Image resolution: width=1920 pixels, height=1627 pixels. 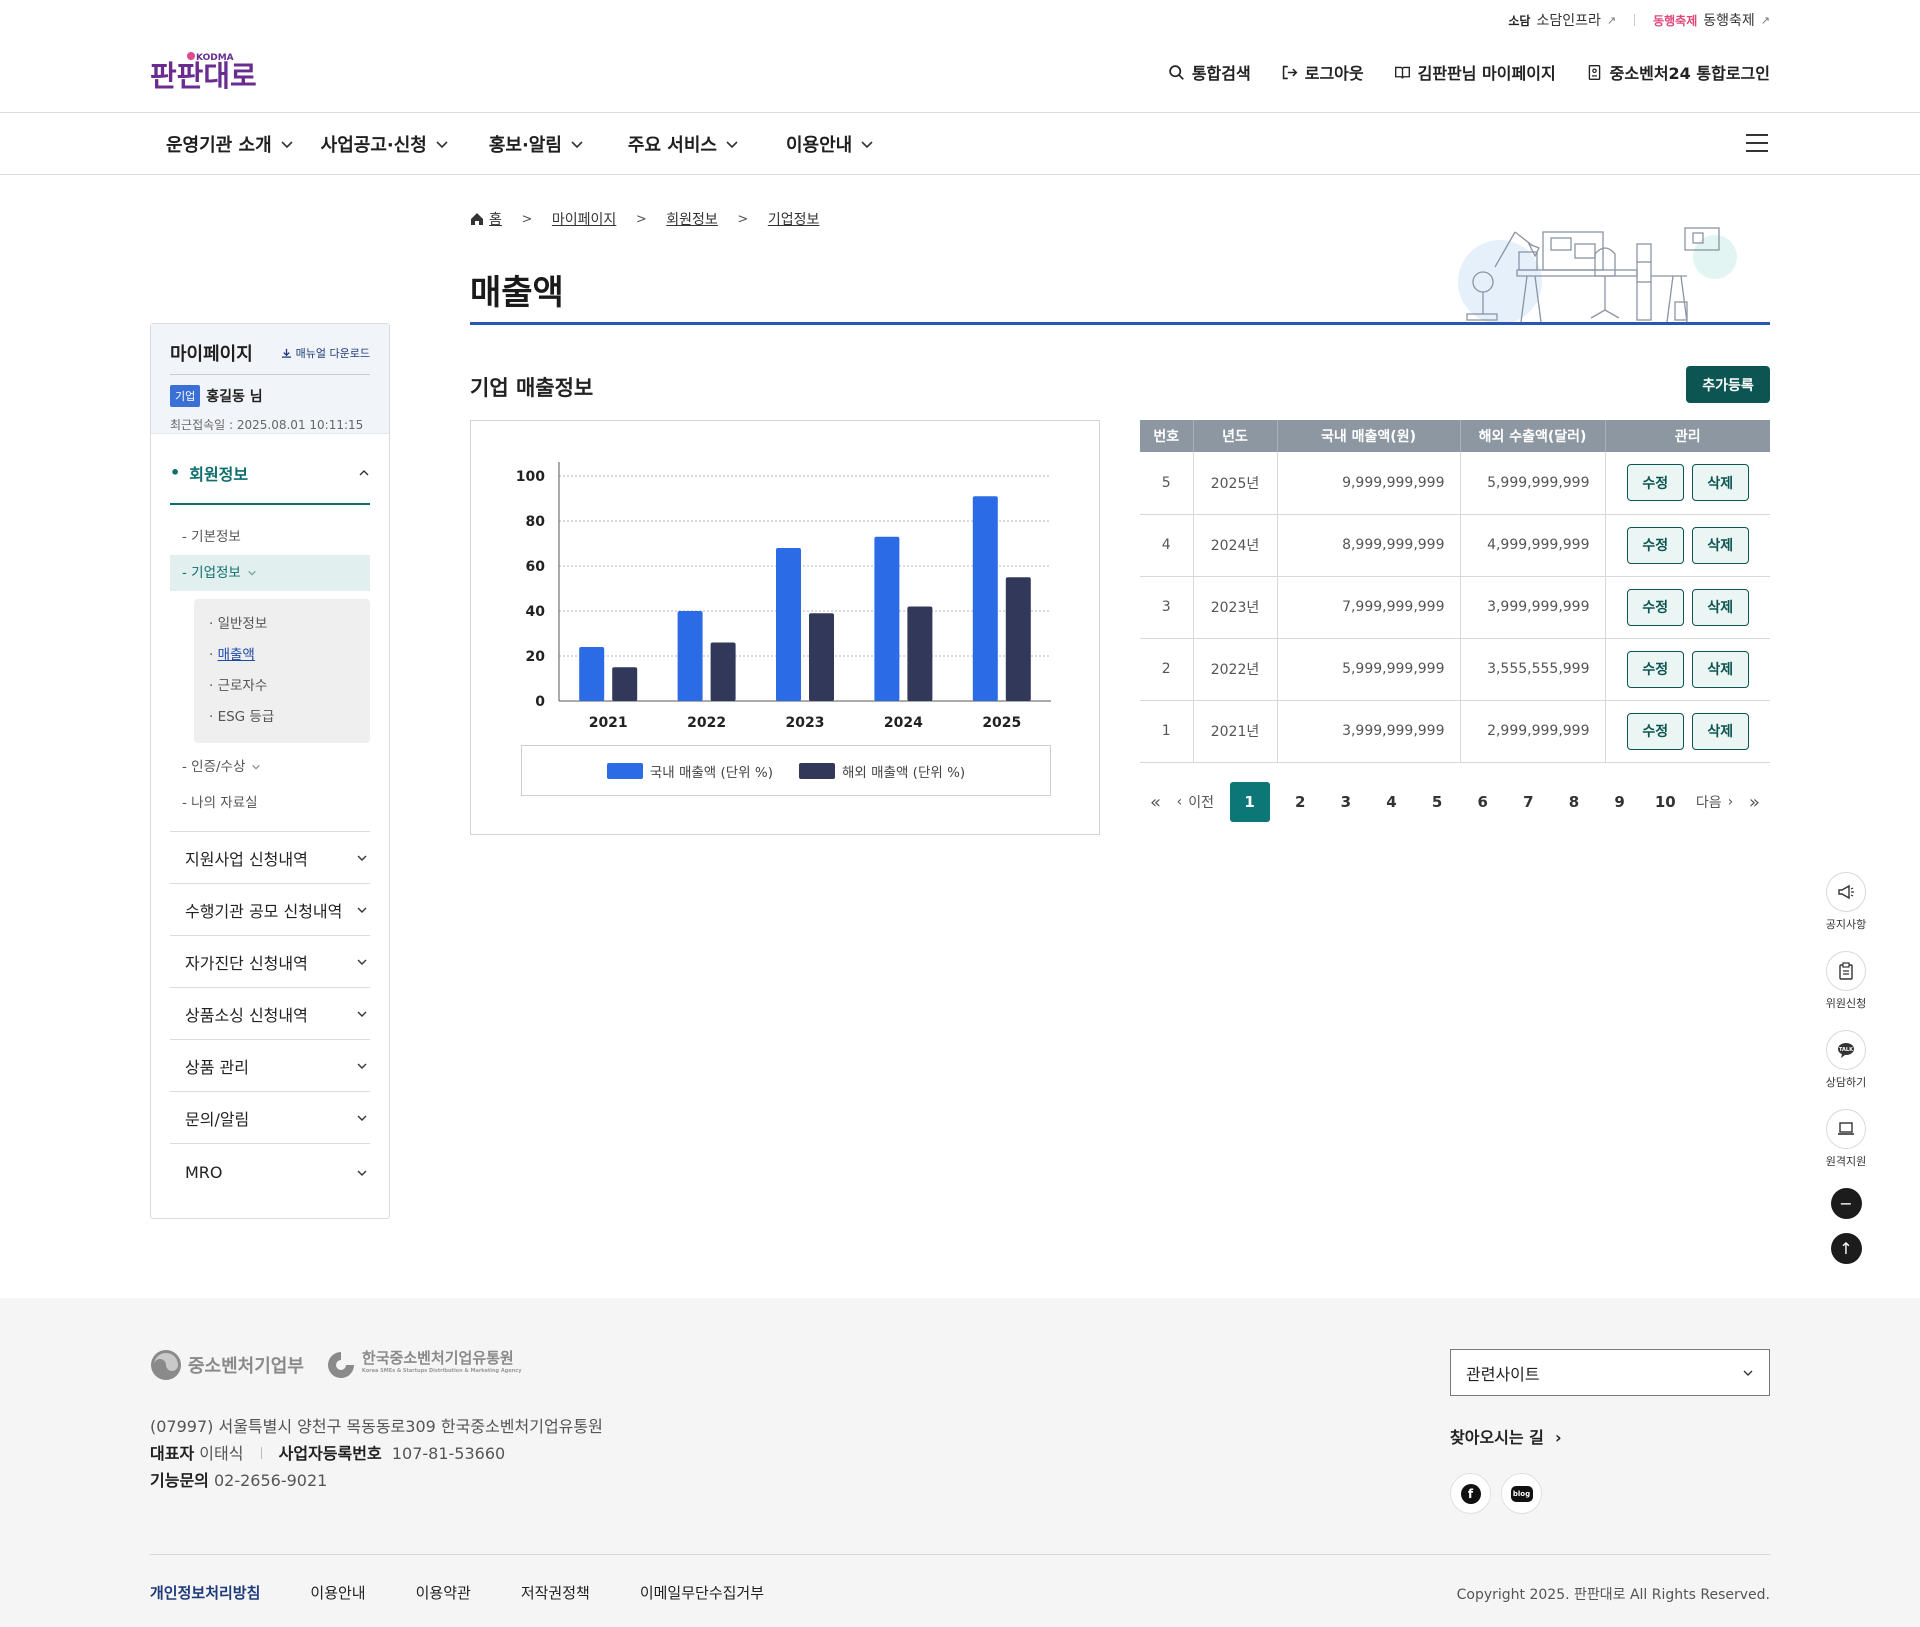 What do you see at coordinates (805, 723) in the screenshot?
I see `x-tick-label: 2023` at bounding box center [805, 723].